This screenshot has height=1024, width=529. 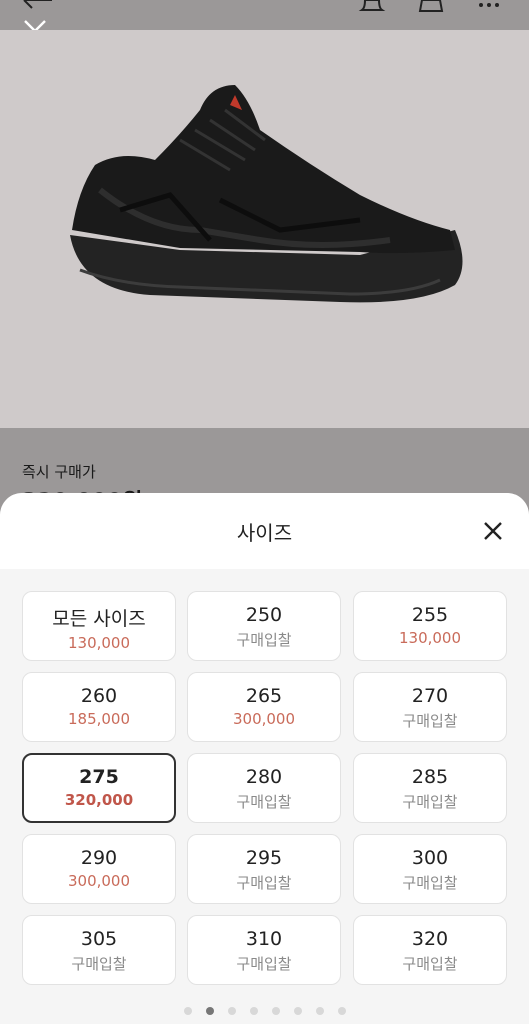 I want to click on size-label: 305, so click(x=99, y=939).